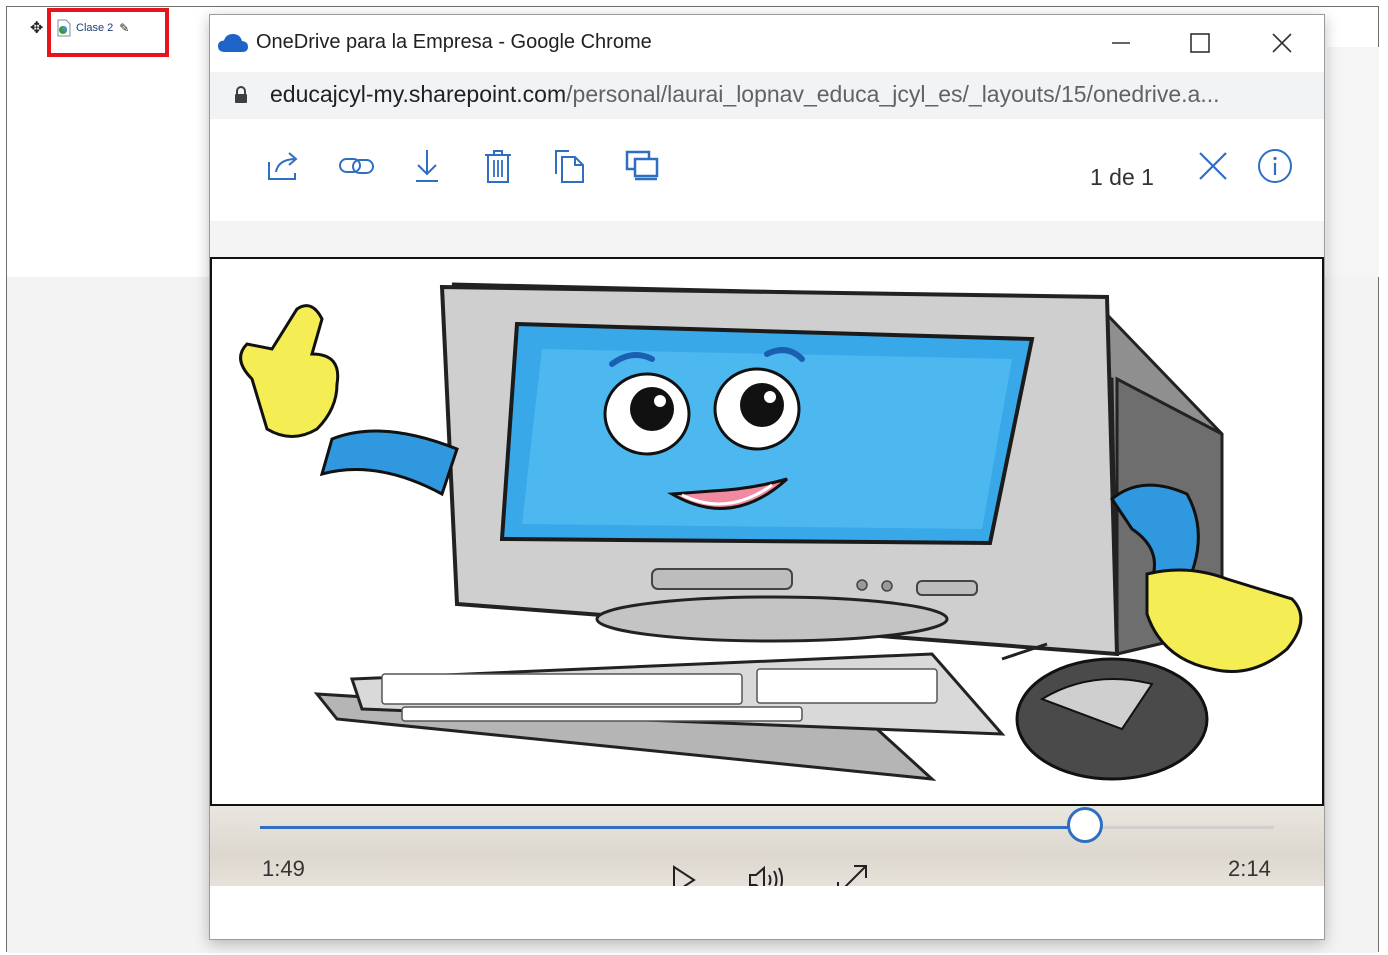 This screenshot has width=1388, height=955. What do you see at coordinates (357, 166) in the screenshot?
I see `link-icon` at bounding box center [357, 166].